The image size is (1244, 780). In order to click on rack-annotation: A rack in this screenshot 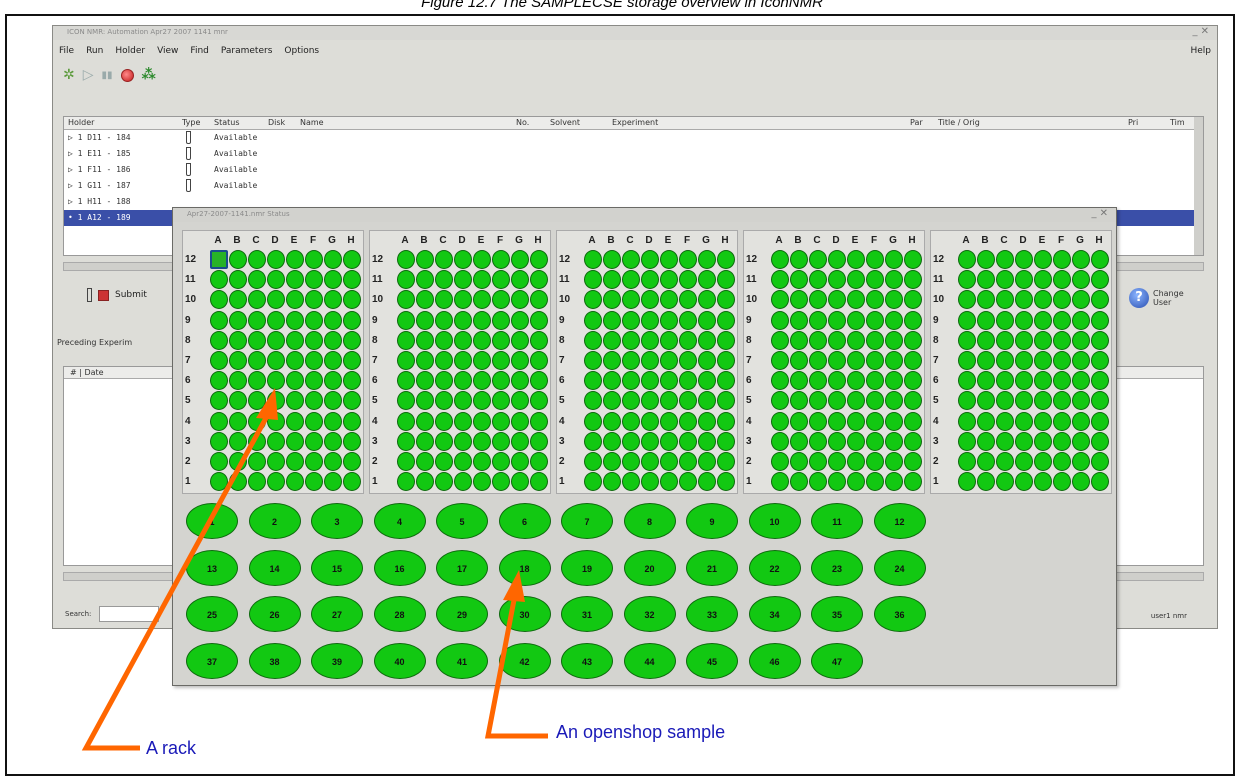, I will do `click(171, 748)`.